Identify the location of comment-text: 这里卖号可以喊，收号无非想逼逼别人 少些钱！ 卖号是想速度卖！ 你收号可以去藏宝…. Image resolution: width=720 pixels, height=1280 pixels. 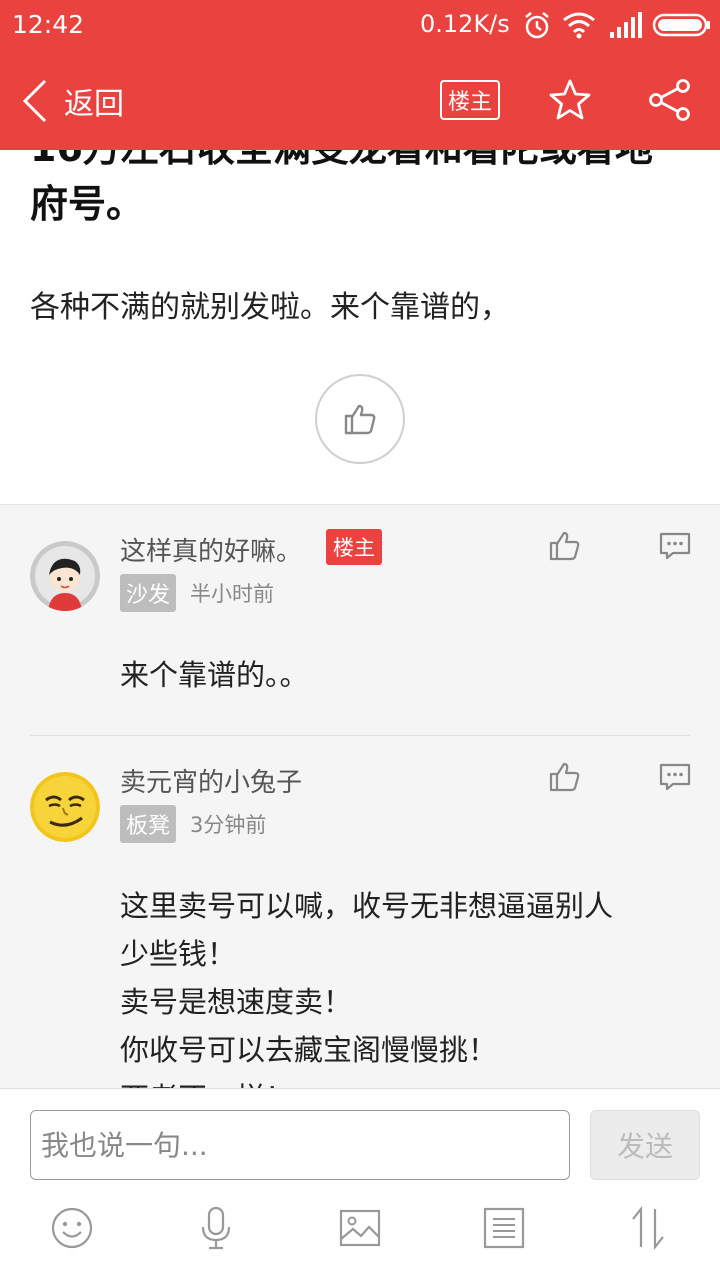
(405, 985).